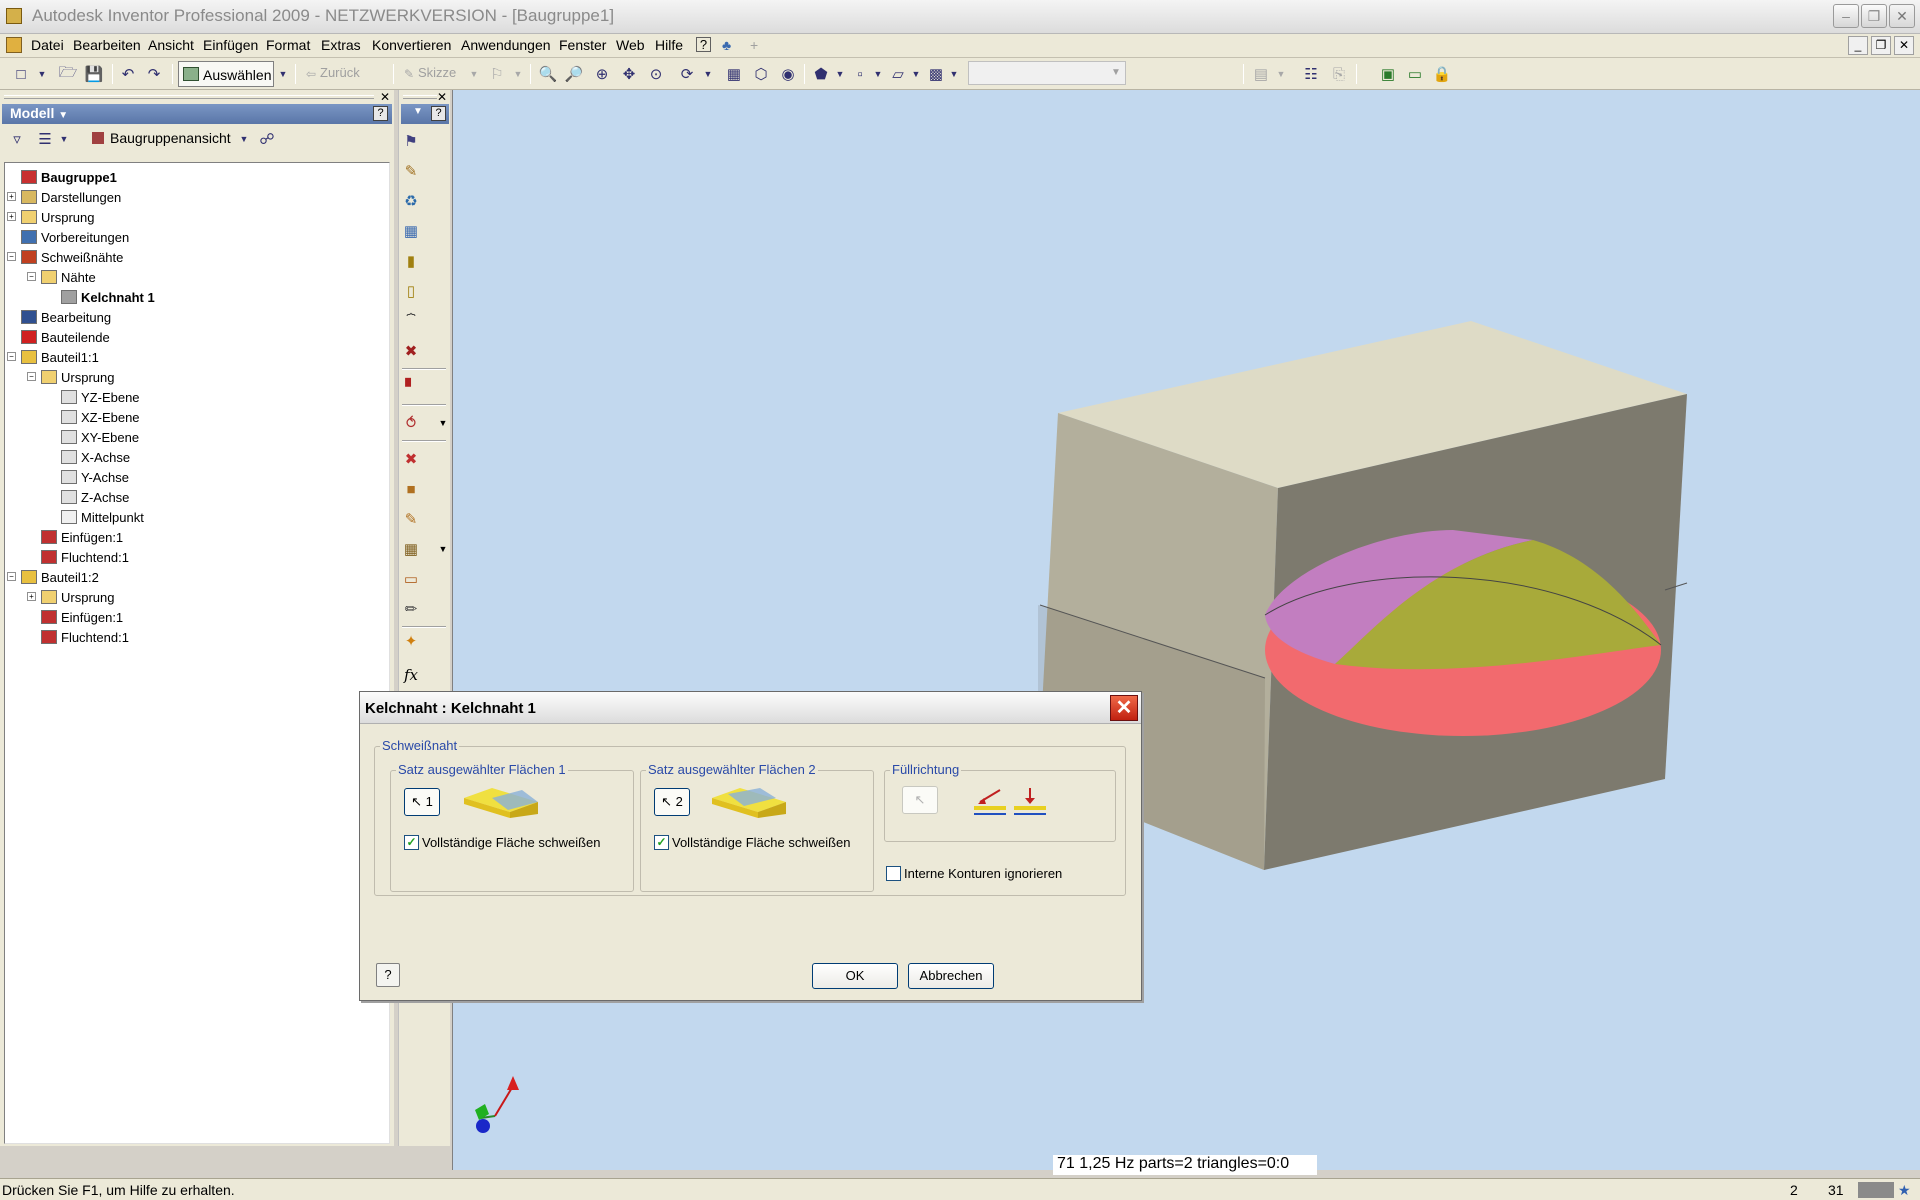 This screenshot has height=1200, width=1920. I want to click on rotate-dropdown-icon: ▼, so click(708, 74).